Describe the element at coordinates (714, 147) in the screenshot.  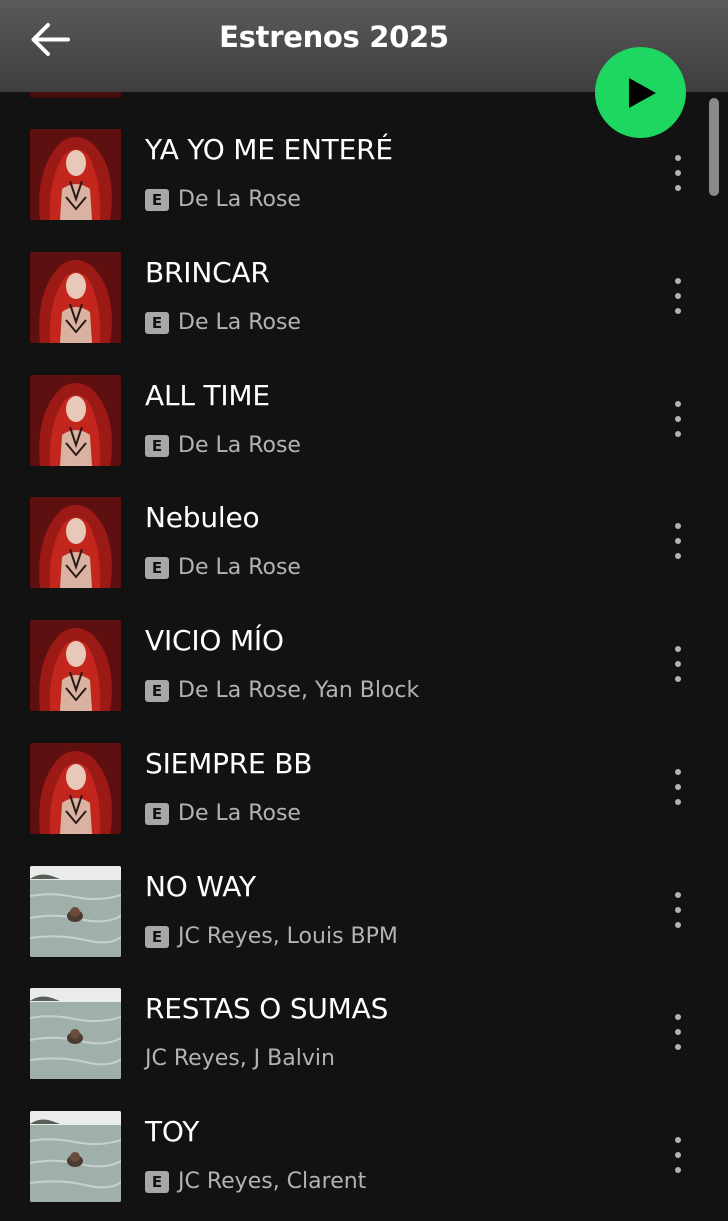
I see `scrollbar-thumb` at that location.